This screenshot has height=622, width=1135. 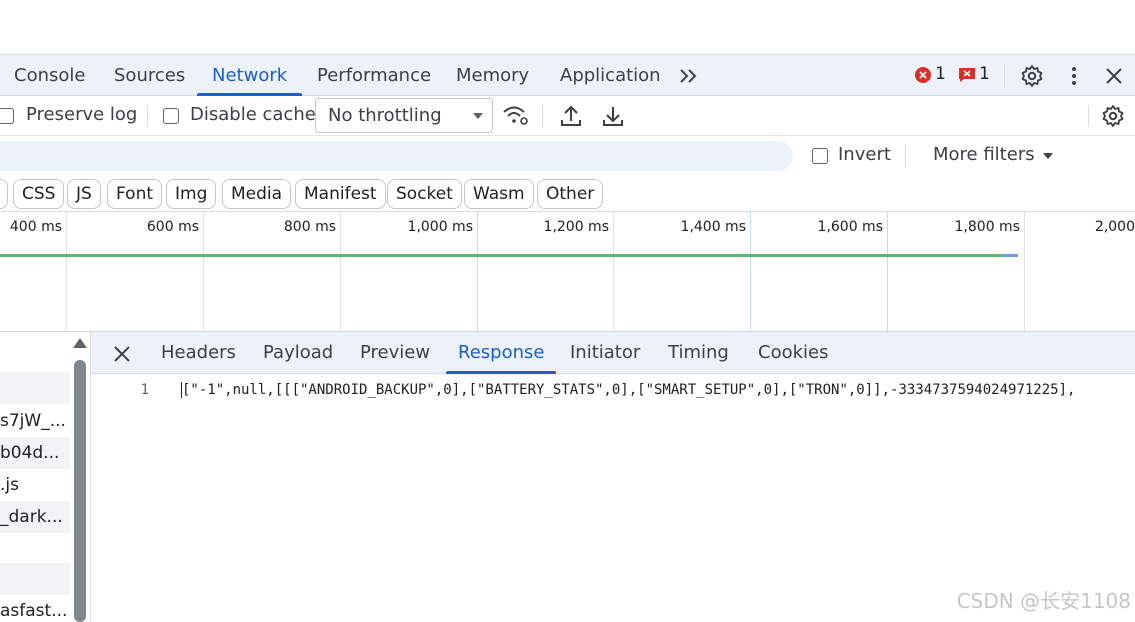 What do you see at coordinates (374, 75) in the screenshot?
I see `tab-performance: Performance` at bounding box center [374, 75].